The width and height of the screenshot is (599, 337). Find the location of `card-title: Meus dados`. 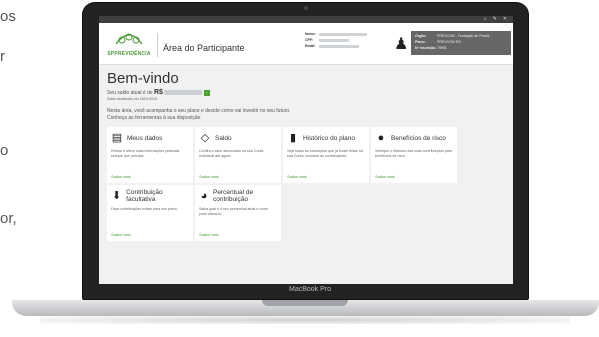

card-title: Meus dados is located at coordinates (145, 138).